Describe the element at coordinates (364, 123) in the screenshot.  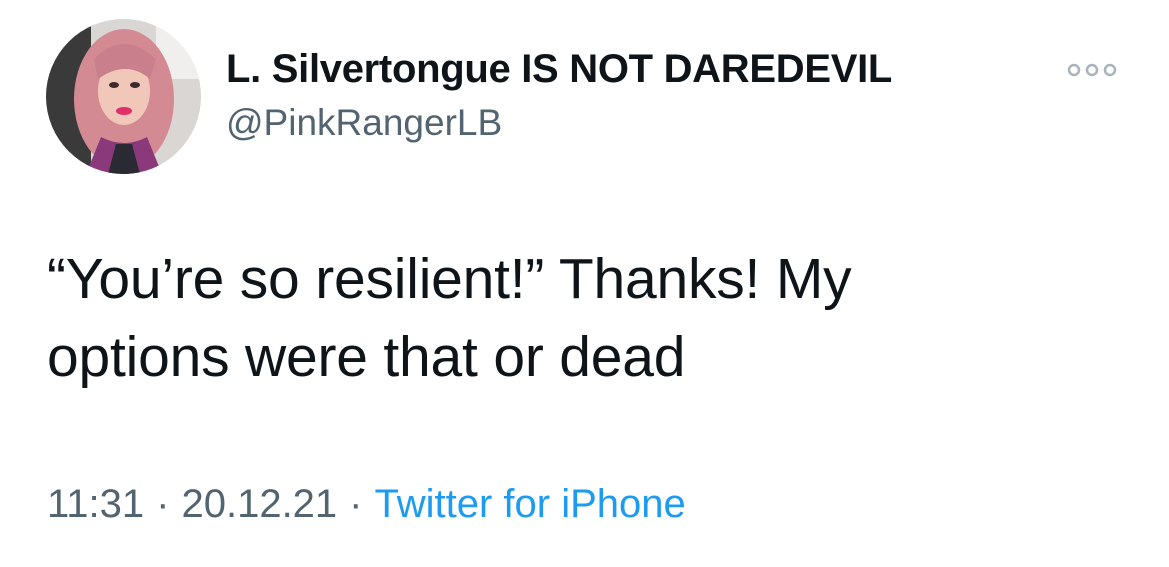
I see `user-handle: @PinkRangerLB` at that location.